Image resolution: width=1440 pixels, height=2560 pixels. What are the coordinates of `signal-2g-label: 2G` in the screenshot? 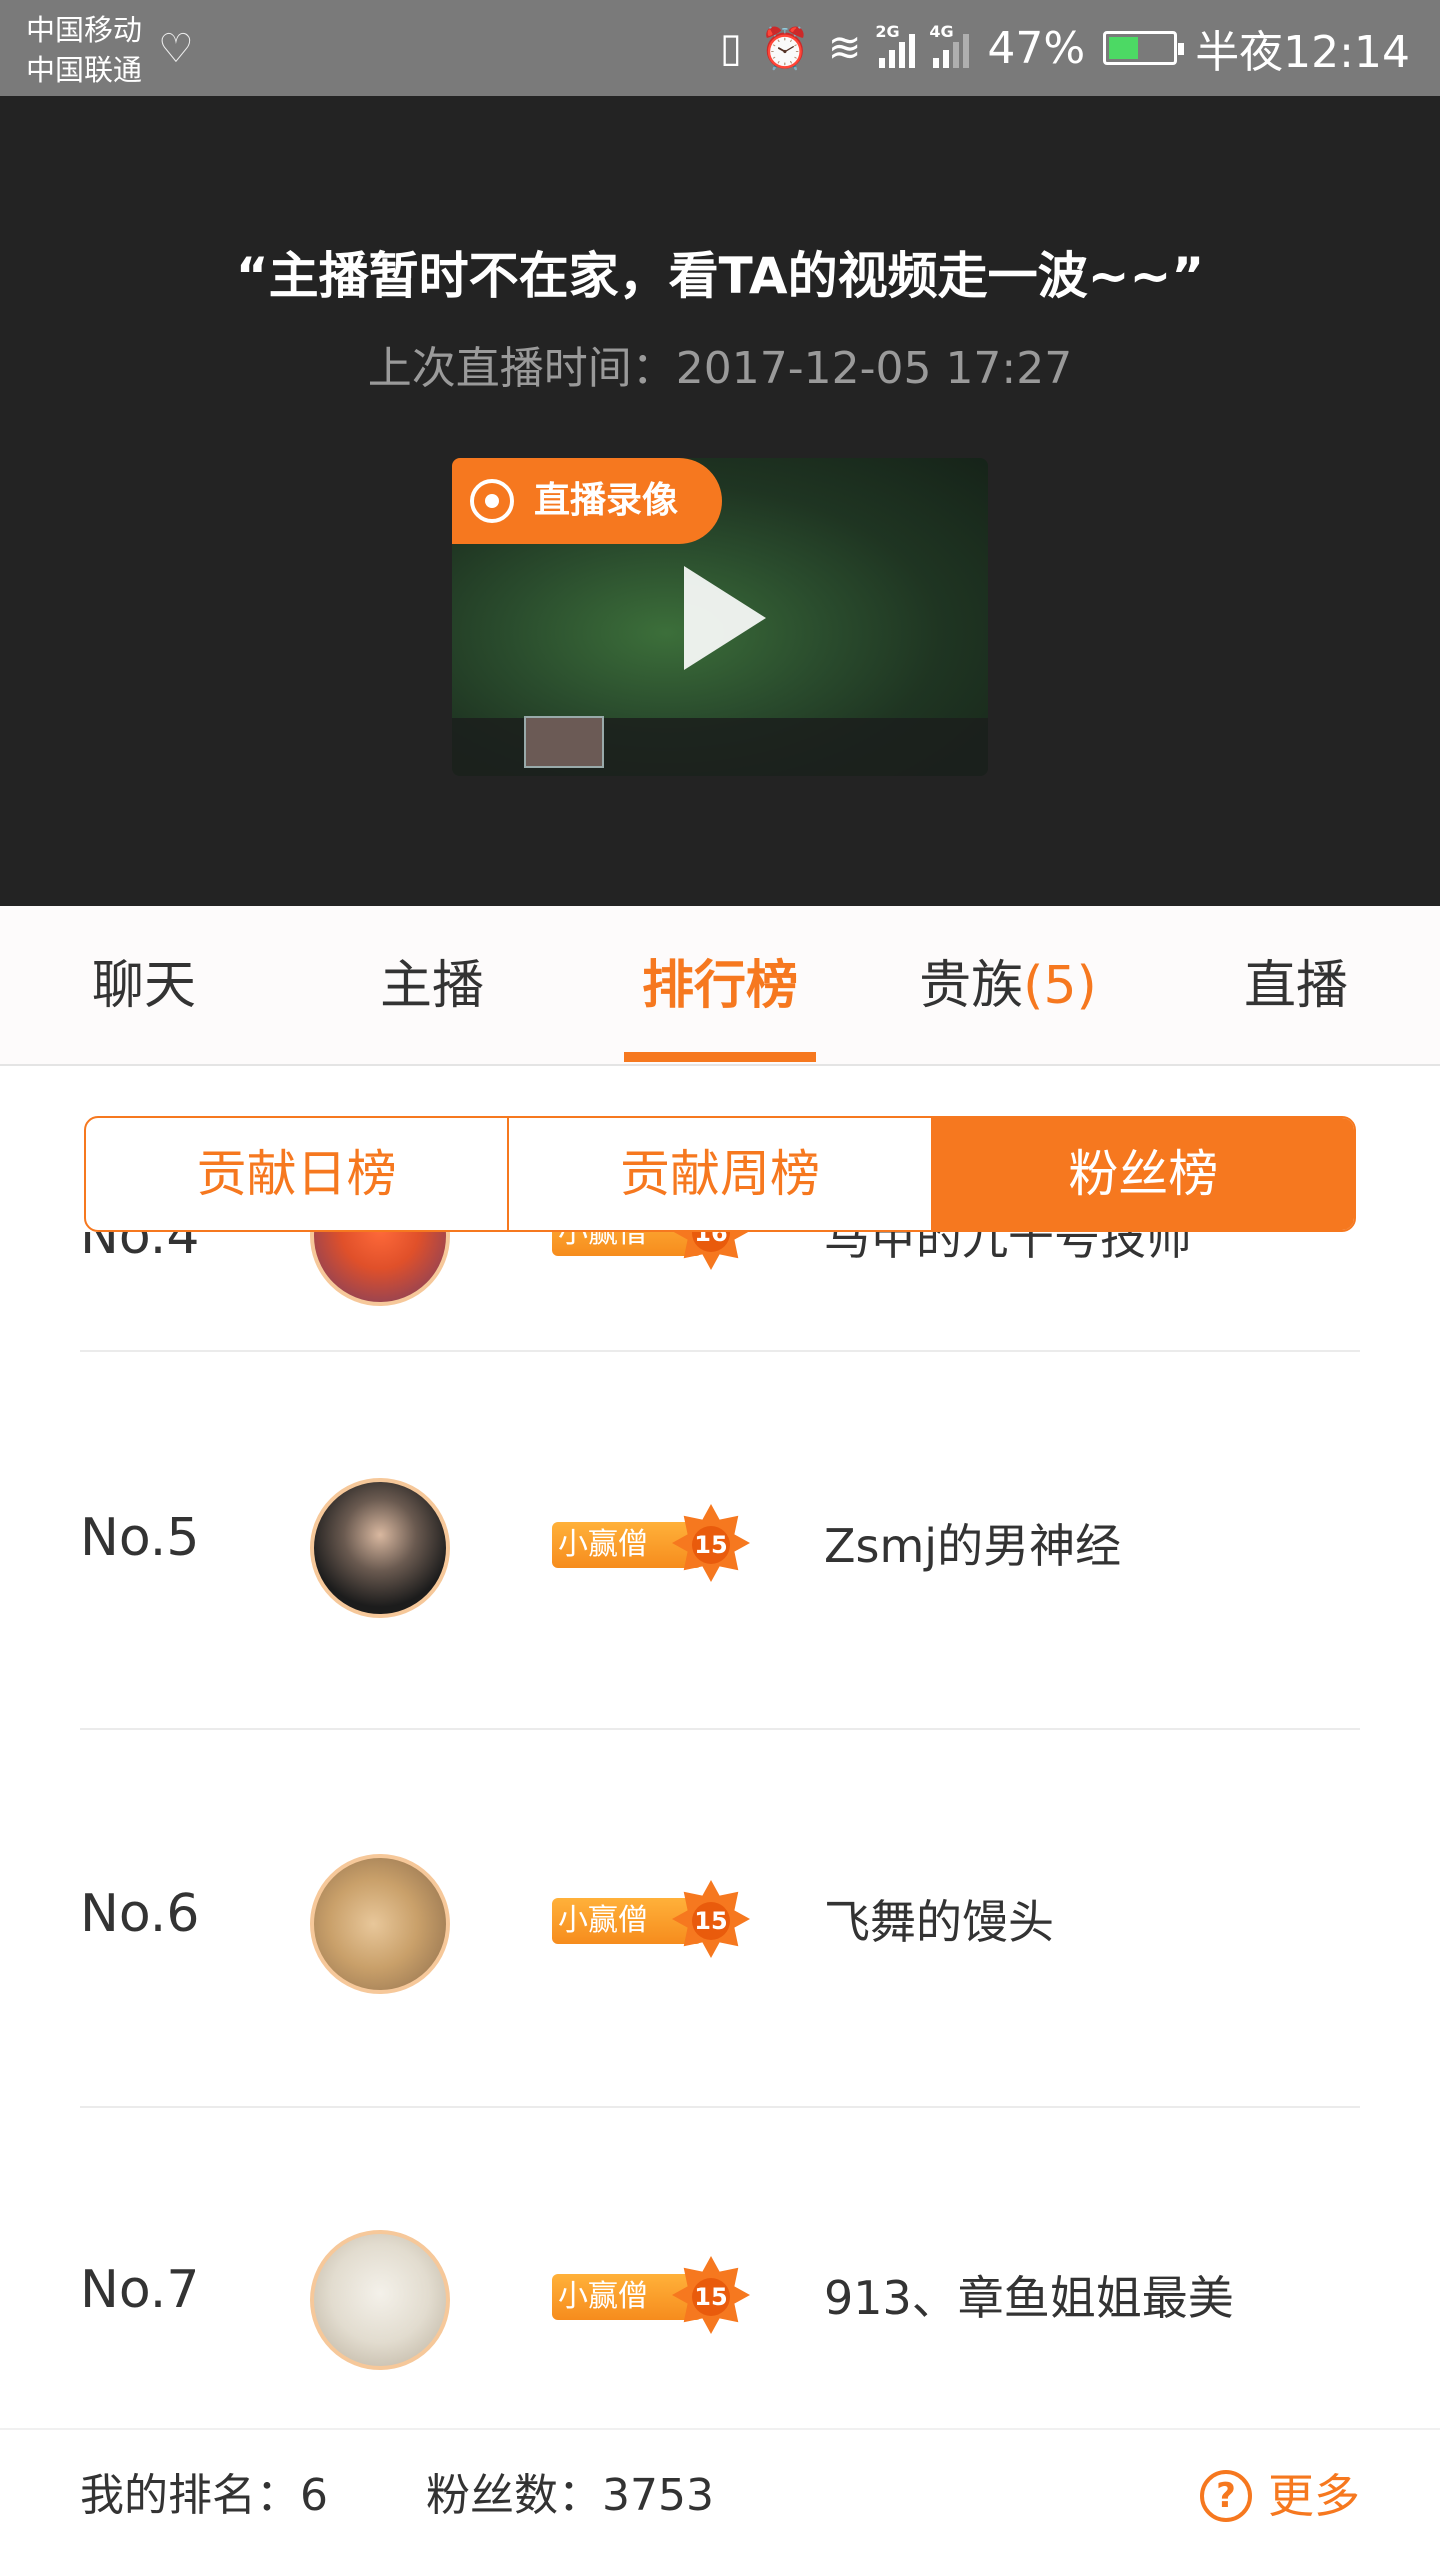 It's located at (887, 31).